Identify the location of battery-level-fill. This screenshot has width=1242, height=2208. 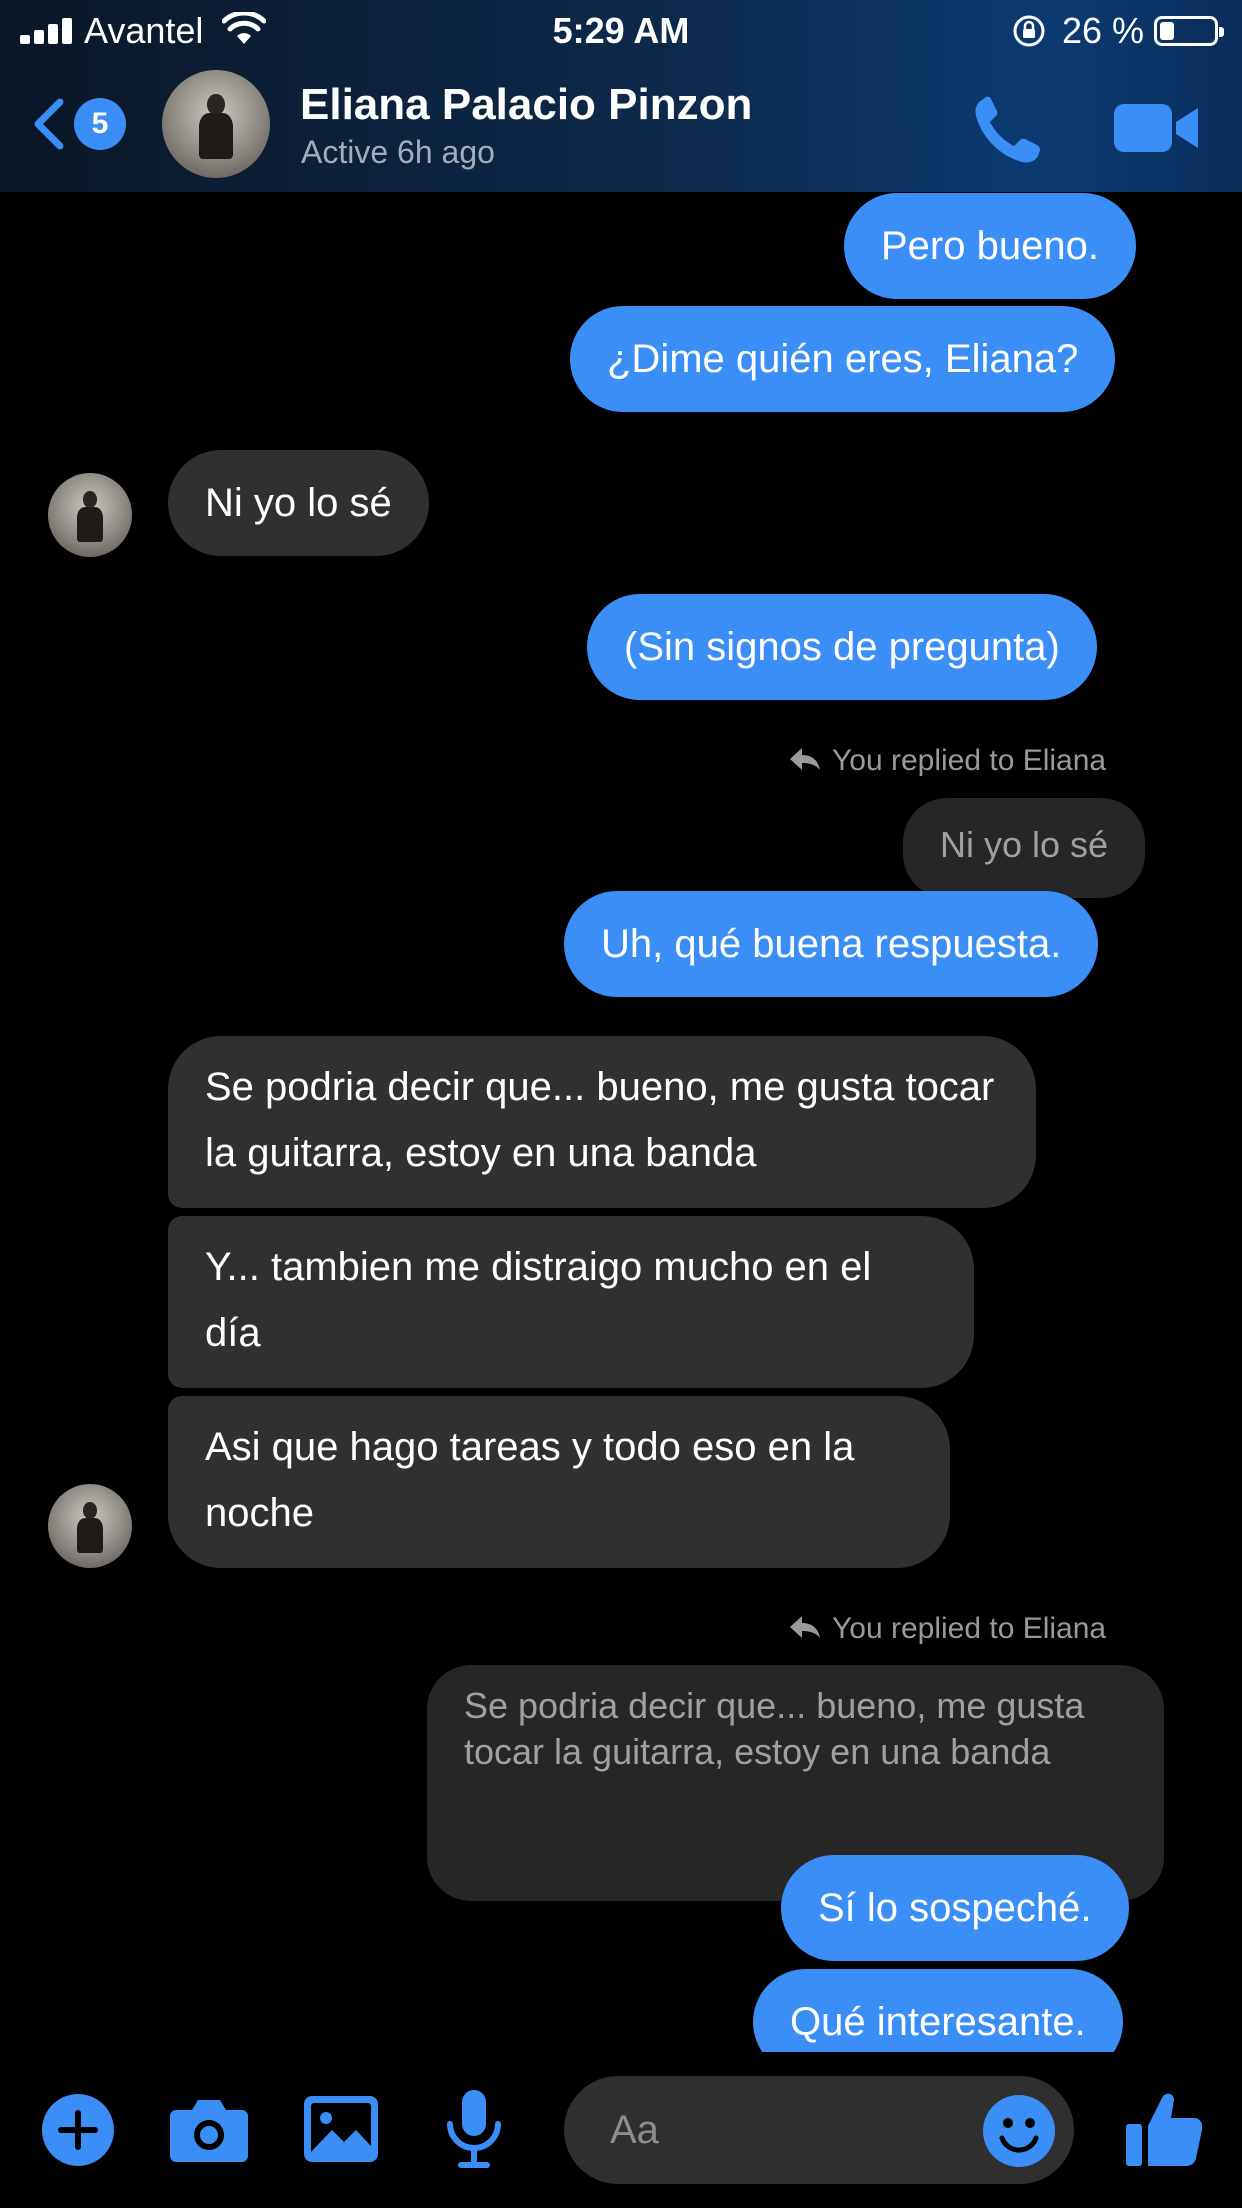
(1167, 31).